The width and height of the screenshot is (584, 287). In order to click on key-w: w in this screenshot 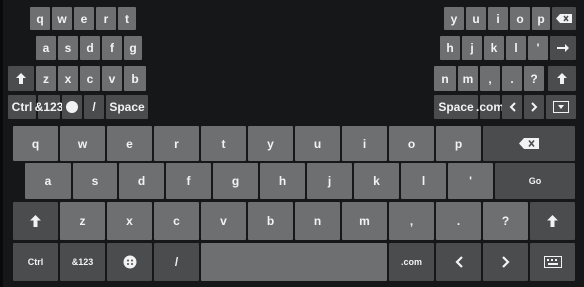, I will do `click(82, 143)`.